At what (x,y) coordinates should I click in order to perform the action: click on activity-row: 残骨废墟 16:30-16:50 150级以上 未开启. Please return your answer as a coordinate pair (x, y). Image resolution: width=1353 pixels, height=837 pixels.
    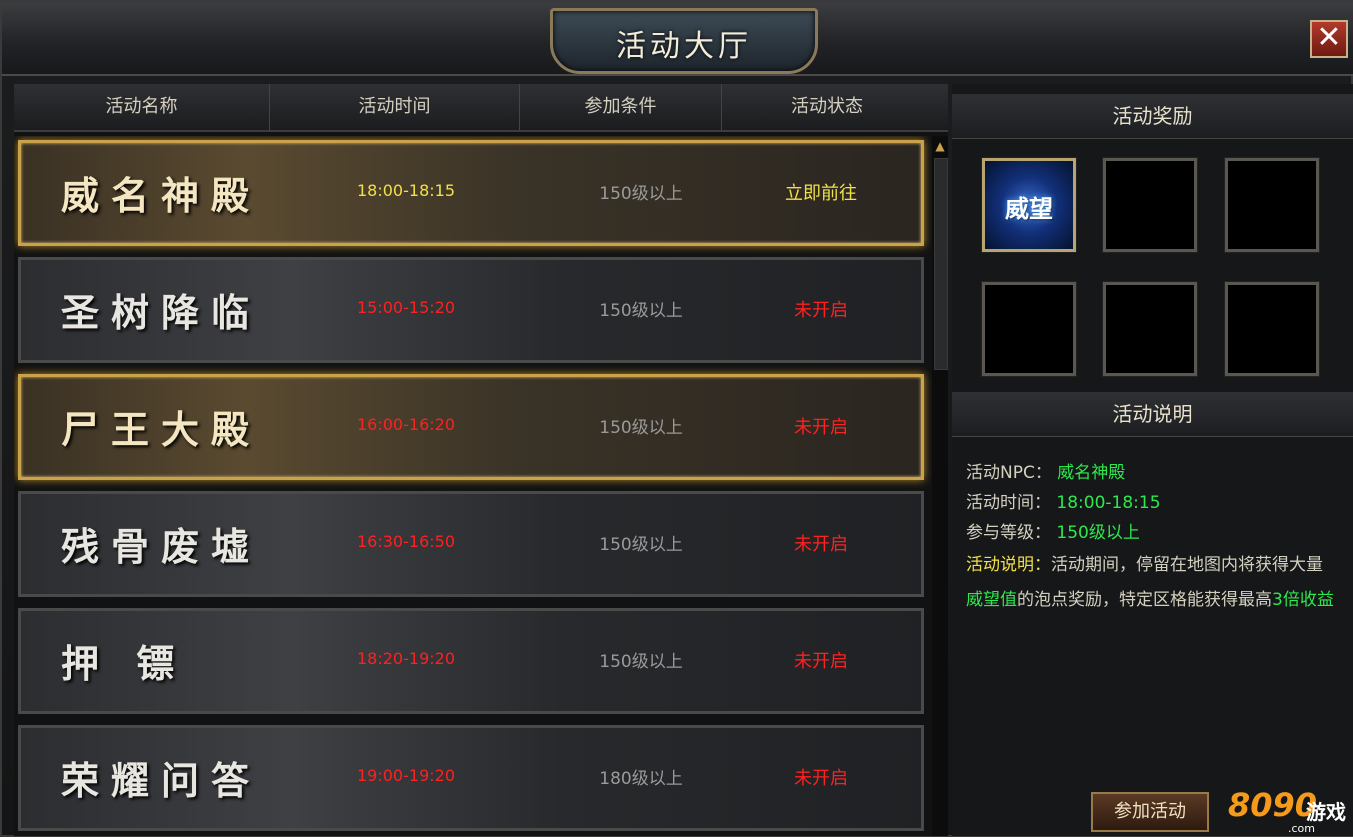
    Looking at the image, I should click on (471, 544).